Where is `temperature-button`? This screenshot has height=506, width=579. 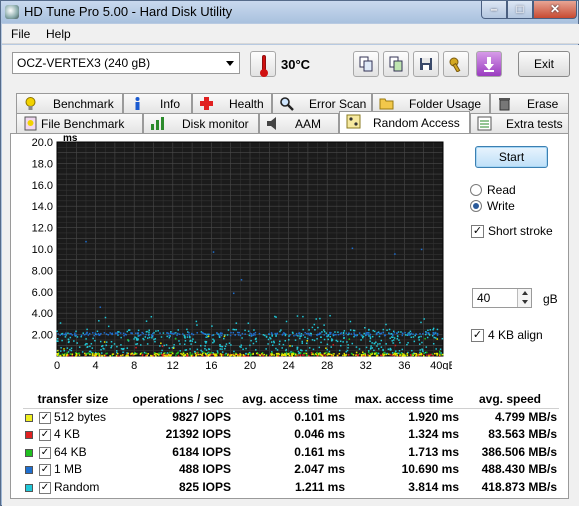
temperature-button is located at coordinates (263, 64).